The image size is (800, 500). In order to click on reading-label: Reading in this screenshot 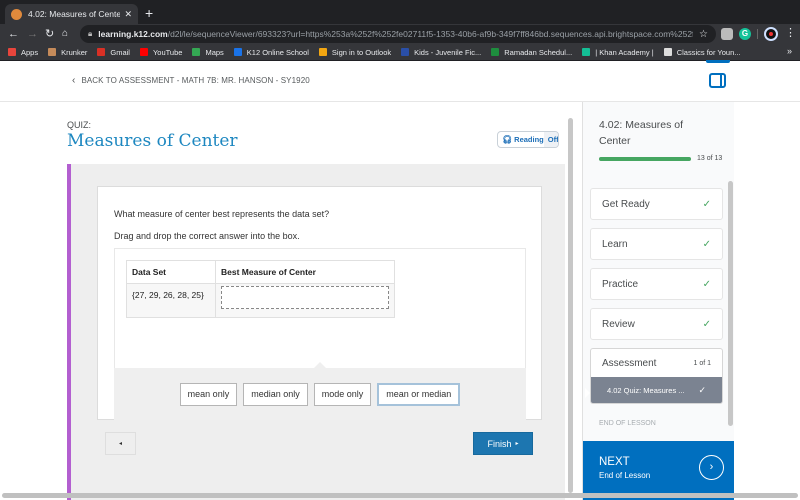, I will do `click(529, 139)`.